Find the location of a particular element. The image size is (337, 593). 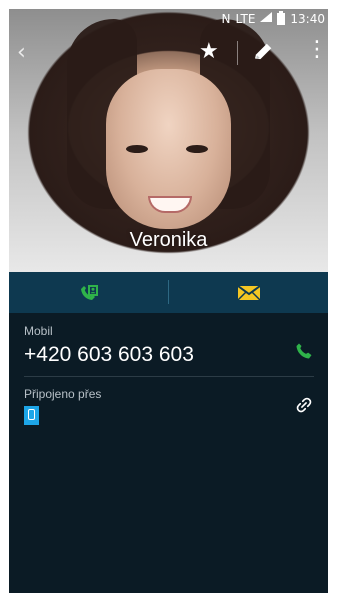

more-vert-icon: ⋮ is located at coordinates (317, 50).